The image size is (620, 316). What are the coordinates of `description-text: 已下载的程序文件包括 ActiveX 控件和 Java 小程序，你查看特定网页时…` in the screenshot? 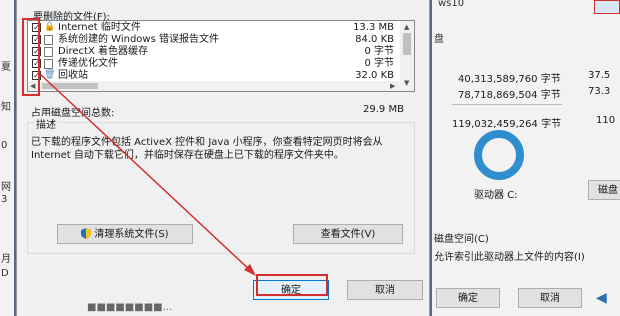 It's located at (207, 149).